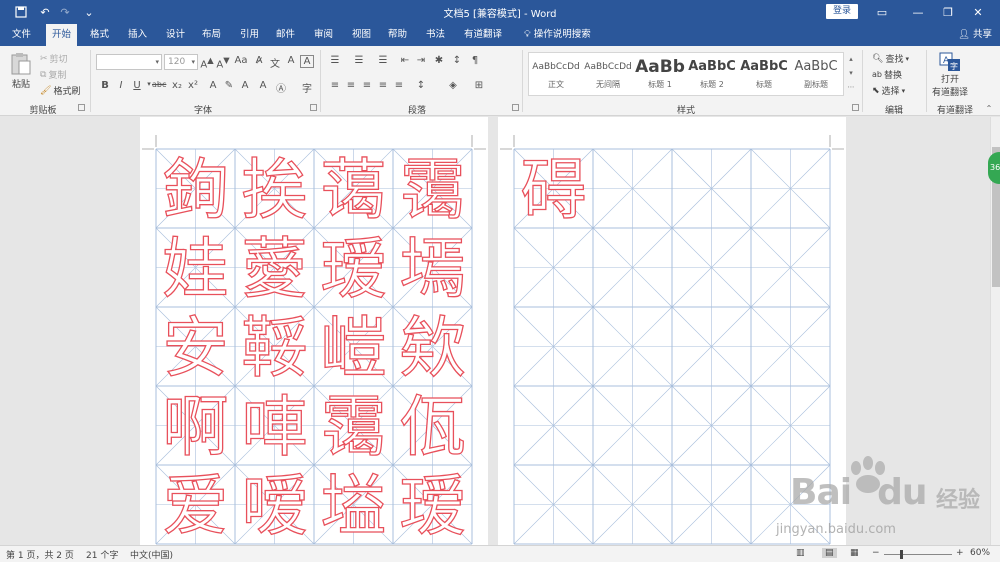 The height and width of the screenshot is (562, 1000). Describe the element at coordinates (660, 75) in the screenshot. I see `style-item: AaBb 标题 1` at that location.